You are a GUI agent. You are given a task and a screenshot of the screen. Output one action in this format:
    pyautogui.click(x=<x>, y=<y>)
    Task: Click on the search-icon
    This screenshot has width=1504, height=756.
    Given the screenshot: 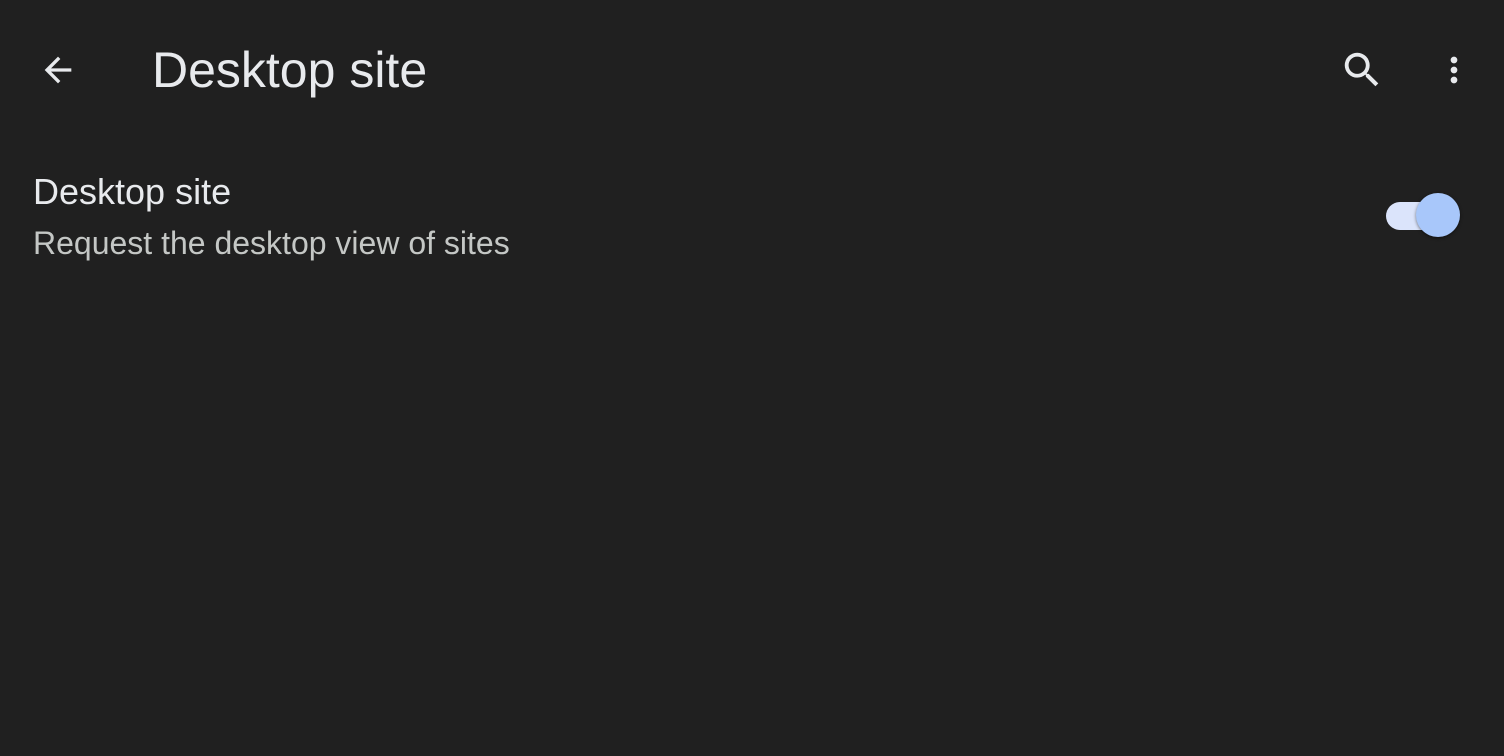 What is the action you would take?
    pyautogui.click(x=1361, y=69)
    